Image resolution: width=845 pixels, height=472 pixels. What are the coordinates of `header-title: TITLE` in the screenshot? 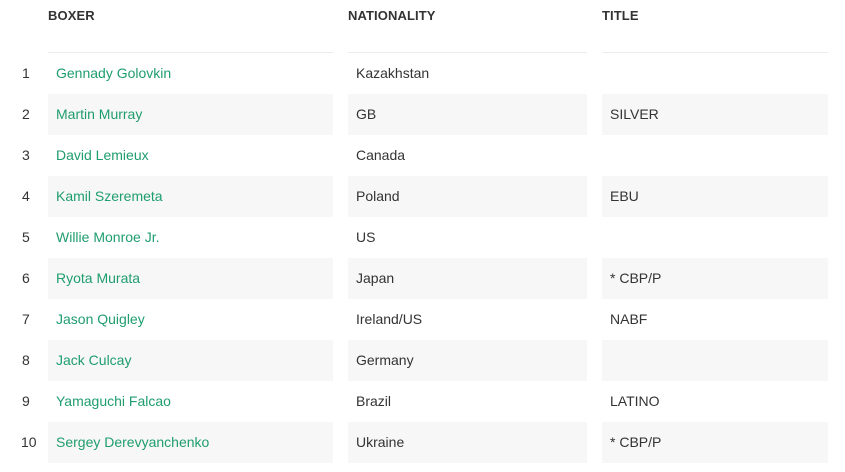 It's located at (715, 26).